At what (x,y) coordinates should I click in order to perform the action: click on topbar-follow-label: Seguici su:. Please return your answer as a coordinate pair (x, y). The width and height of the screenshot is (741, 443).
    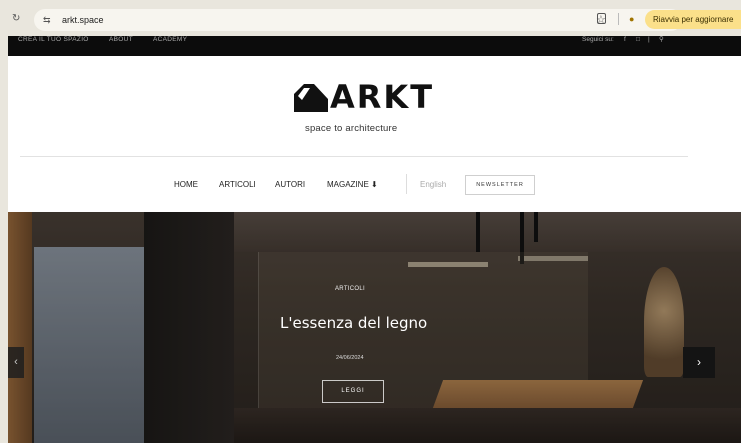
    Looking at the image, I should click on (598, 39).